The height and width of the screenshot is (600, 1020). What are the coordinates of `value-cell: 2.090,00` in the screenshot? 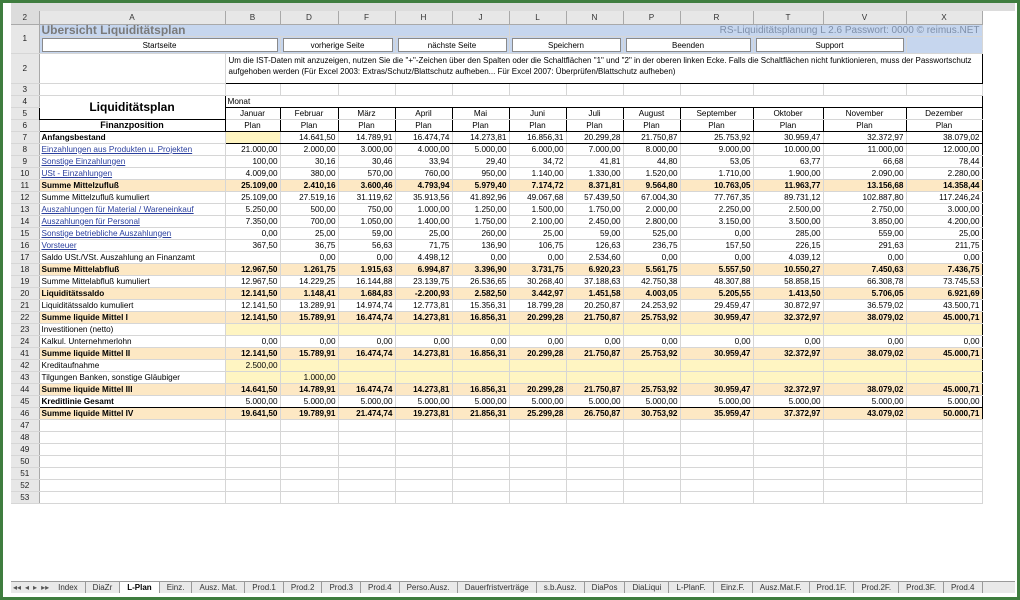 It's located at (865, 173).